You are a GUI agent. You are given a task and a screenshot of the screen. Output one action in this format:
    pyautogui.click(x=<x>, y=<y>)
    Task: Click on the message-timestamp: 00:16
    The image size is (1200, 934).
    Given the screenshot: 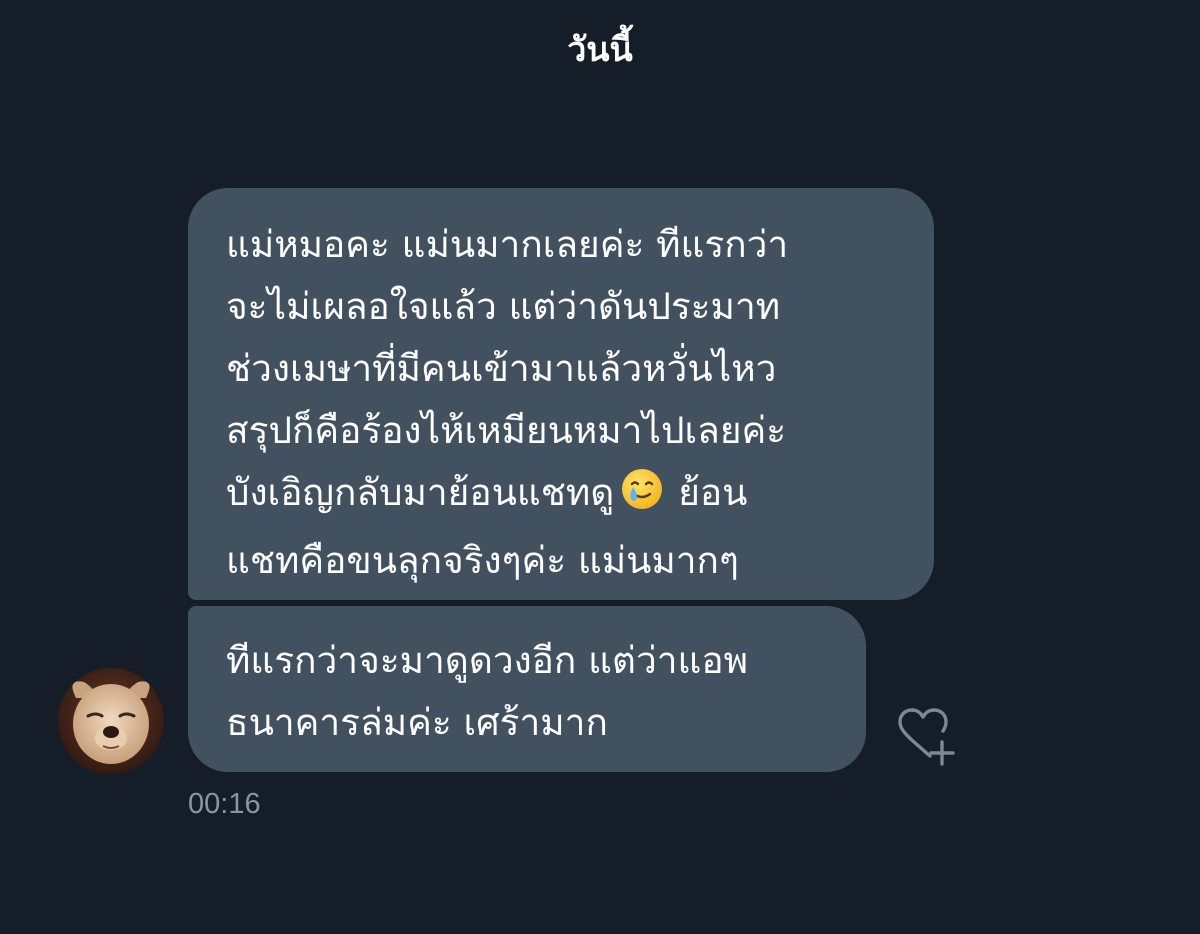 What is the action you would take?
    pyautogui.click(x=224, y=804)
    